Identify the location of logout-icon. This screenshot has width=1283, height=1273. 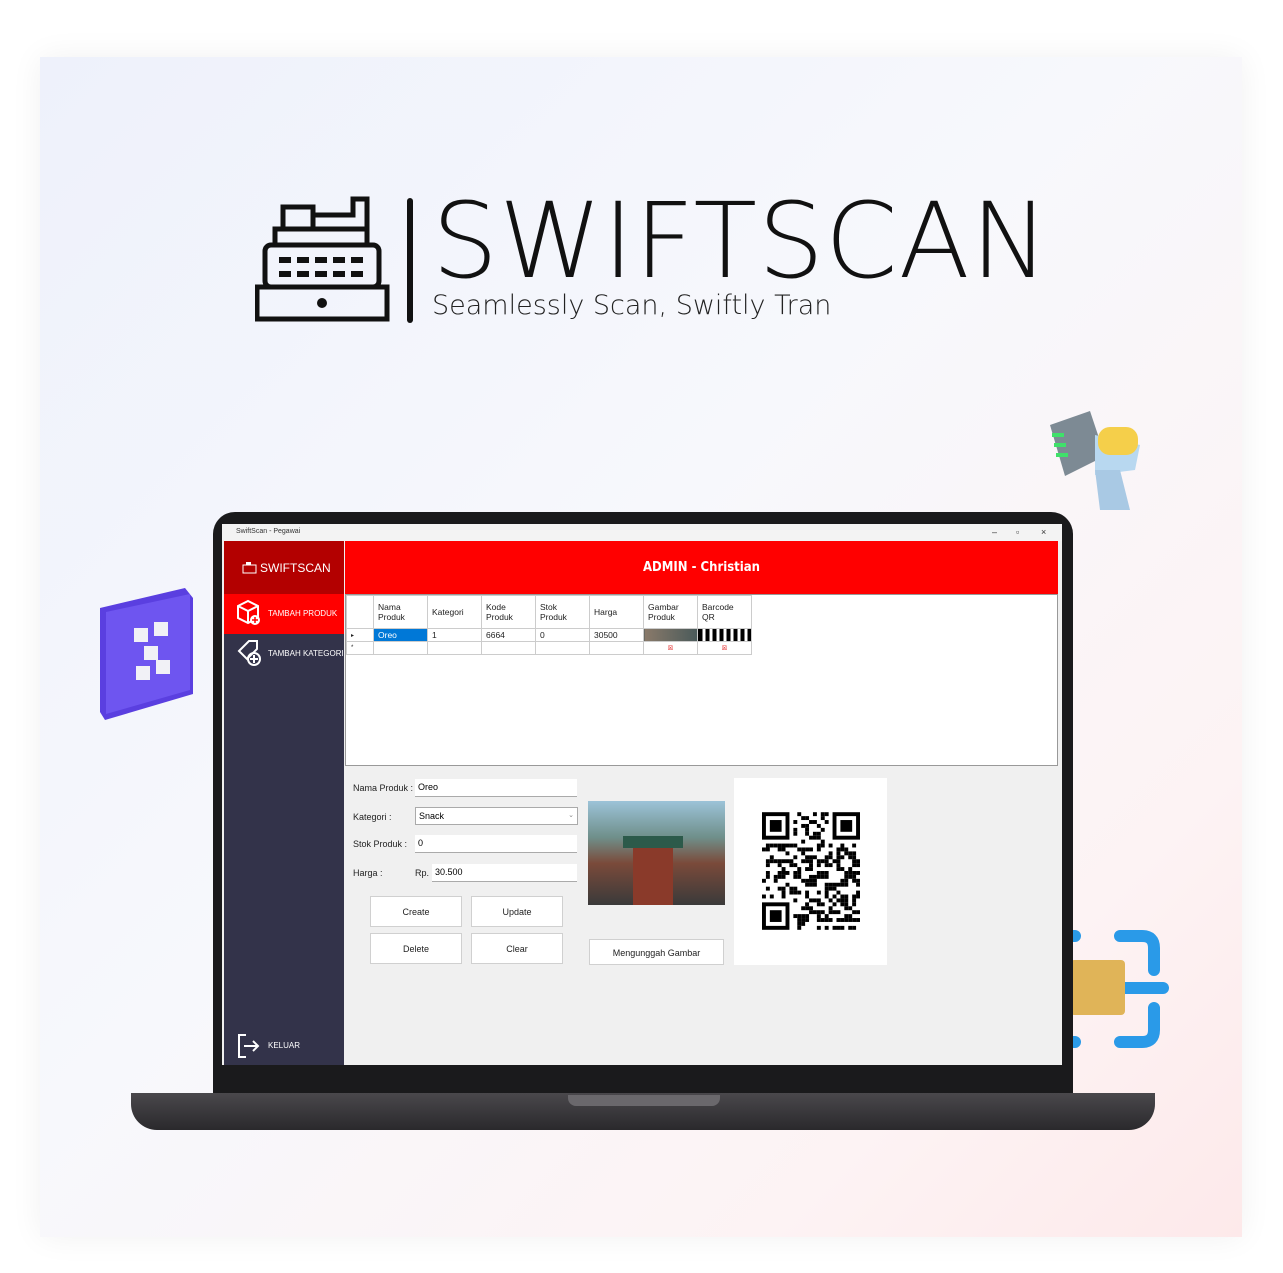
(248, 1046).